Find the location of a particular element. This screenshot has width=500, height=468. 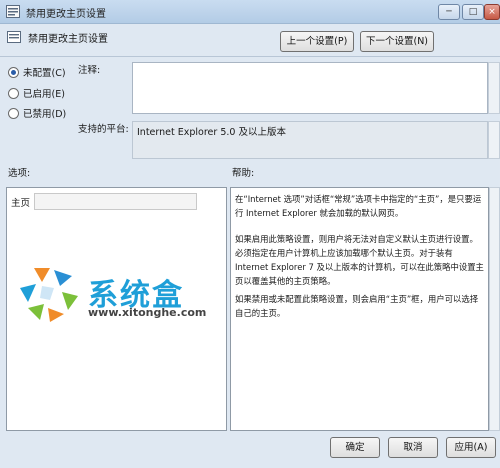

platform-scrollbar is located at coordinates (494, 140).